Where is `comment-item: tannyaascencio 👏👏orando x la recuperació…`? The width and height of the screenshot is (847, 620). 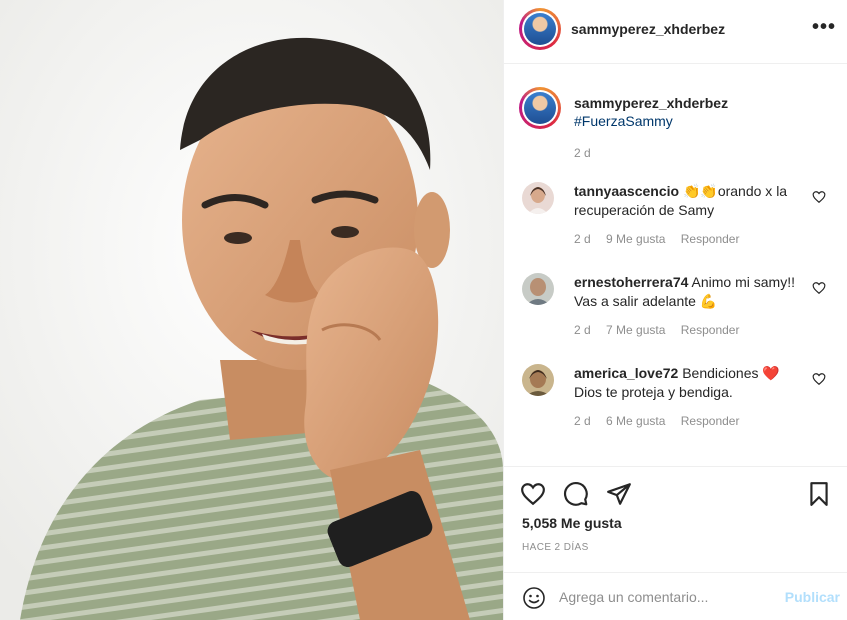
comment-item: tannyaascencio 👏👏orando x la recuperació… is located at coordinates (675, 222).